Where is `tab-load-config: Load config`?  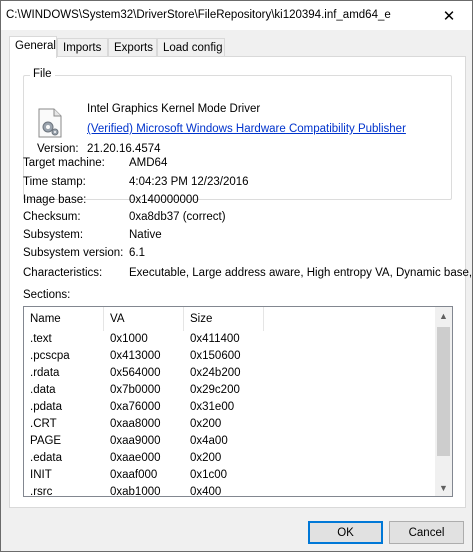 tab-load-config: Load config is located at coordinates (191, 47).